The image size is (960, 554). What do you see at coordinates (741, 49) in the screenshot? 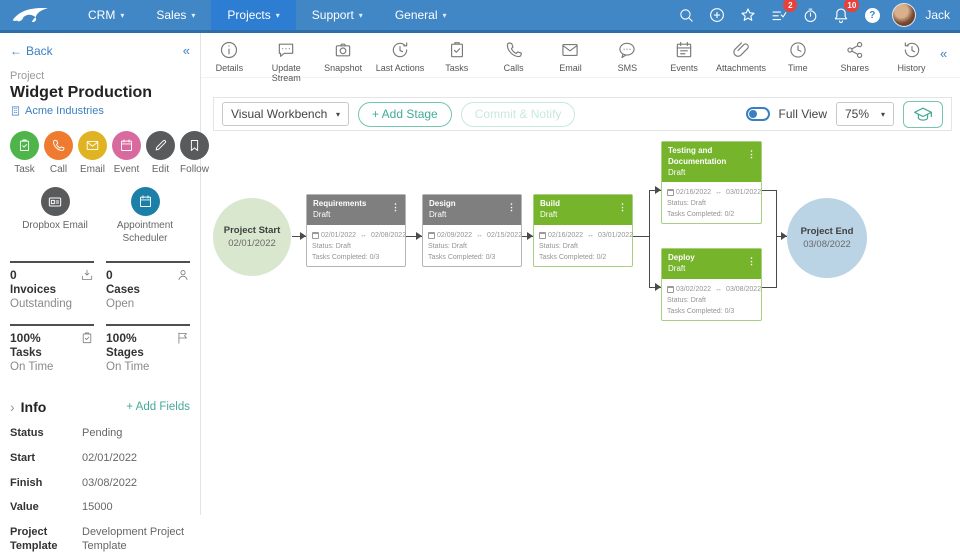
I see `paperclip-icon` at bounding box center [741, 49].